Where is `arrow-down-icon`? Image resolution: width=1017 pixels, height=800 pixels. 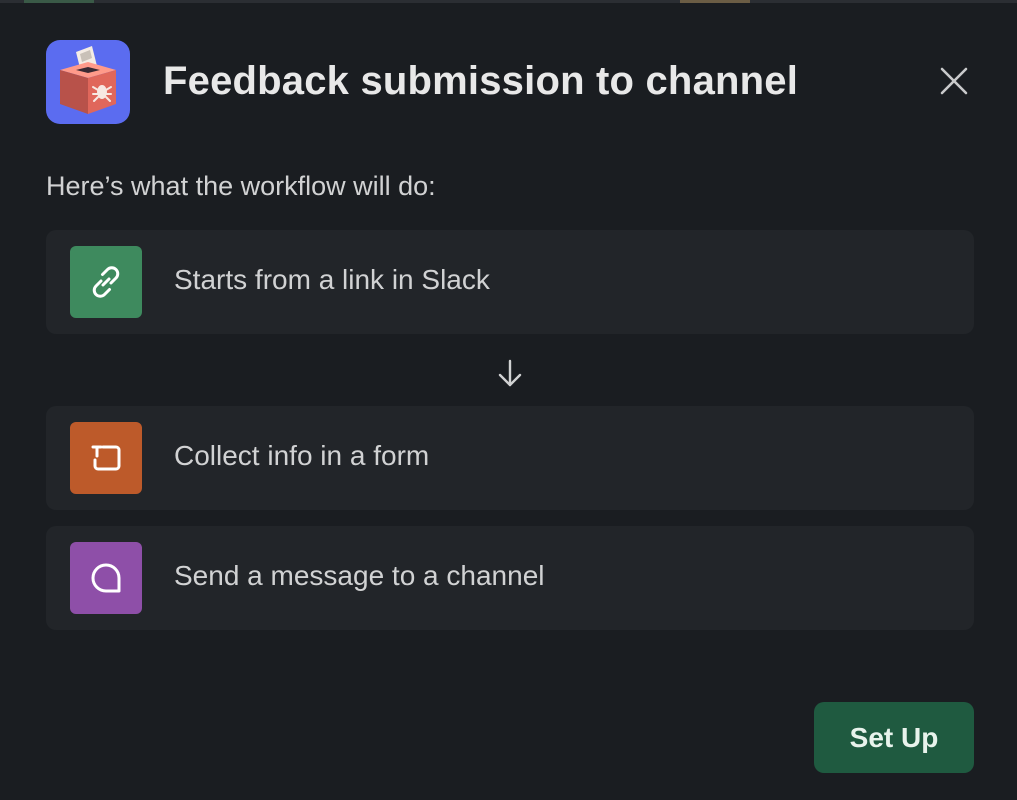
arrow-down-icon is located at coordinates (510, 374).